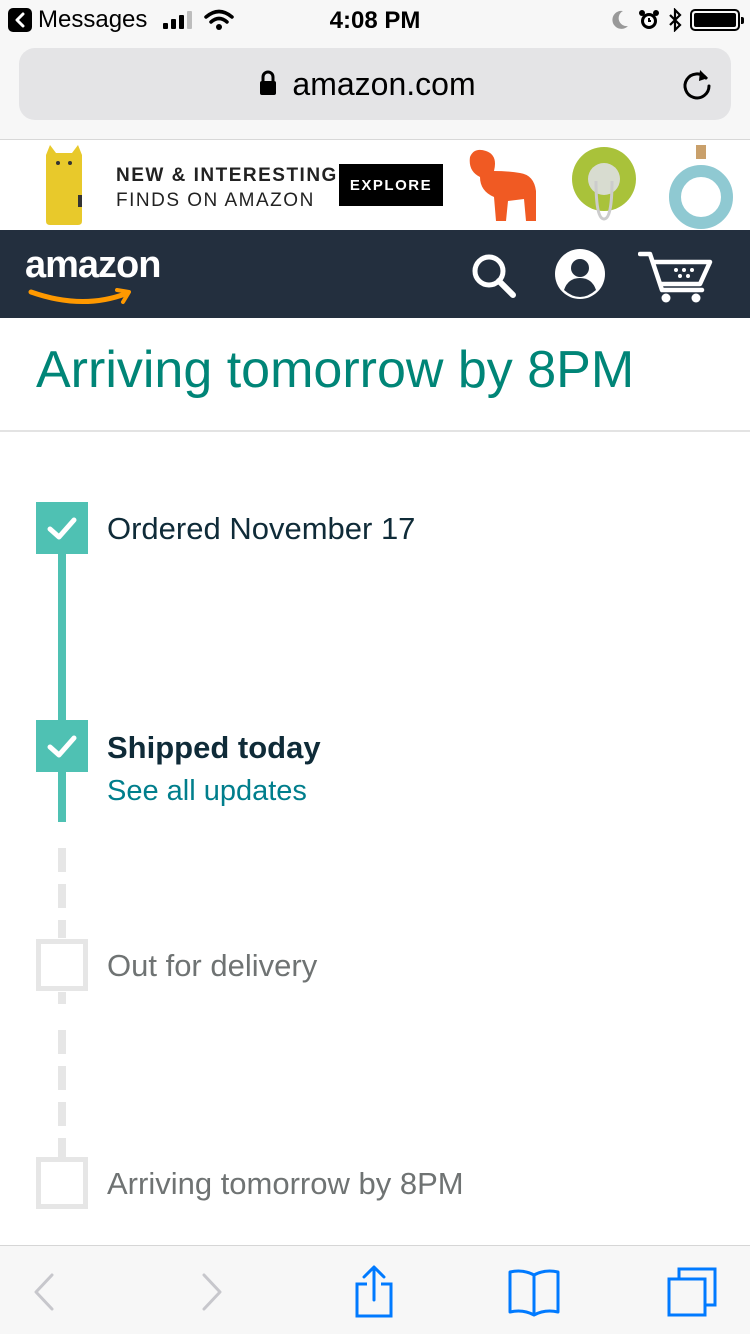  What do you see at coordinates (79, 296) in the screenshot?
I see `smile-arrow-icon` at bounding box center [79, 296].